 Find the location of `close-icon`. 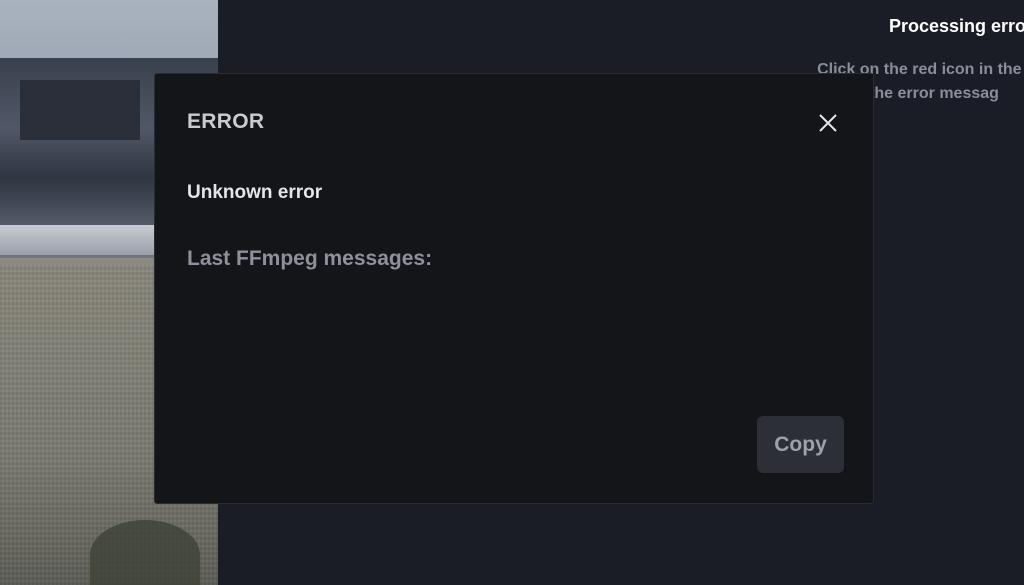

close-icon is located at coordinates (828, 123).